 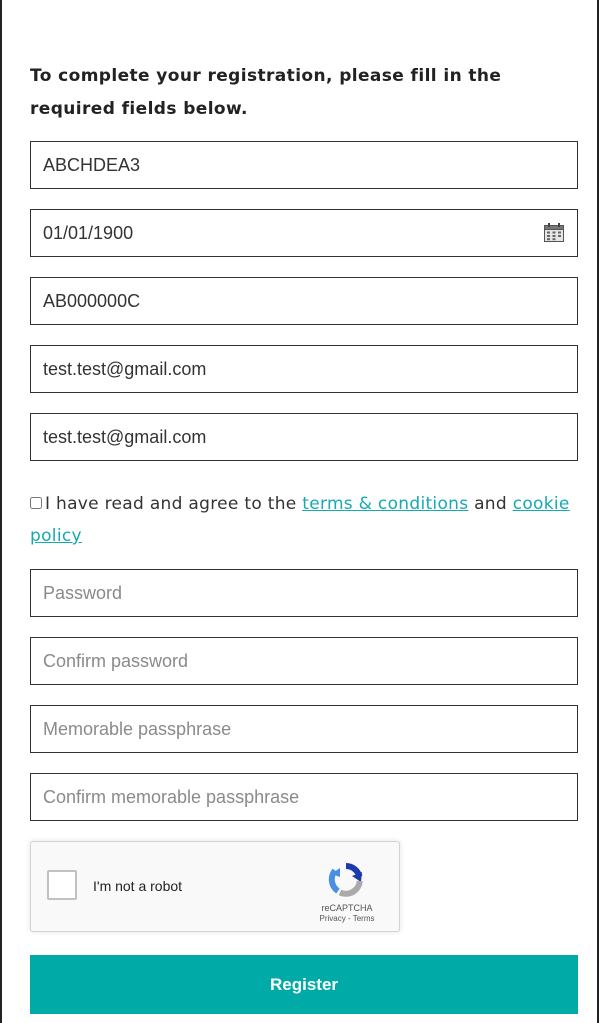 What do you see at coordinates (304, 437) in the screenshot?
I see `confirm-email-field` at bounding box center [304, 437].